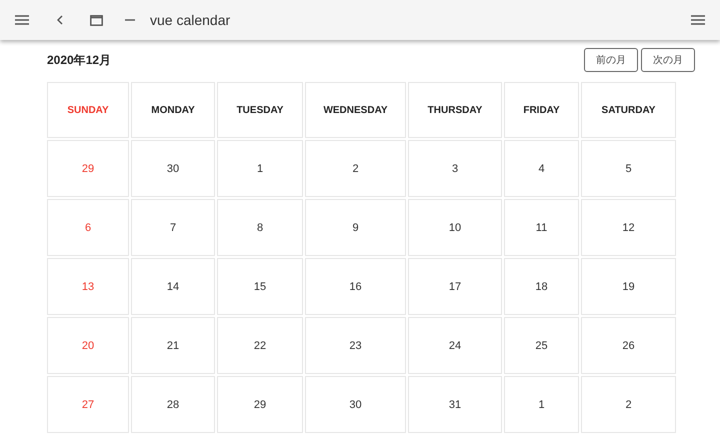  What do you see at coordinates (541, 345) in the screenshot?
I see `day-cell: 25` at bounding box center [541, 345].